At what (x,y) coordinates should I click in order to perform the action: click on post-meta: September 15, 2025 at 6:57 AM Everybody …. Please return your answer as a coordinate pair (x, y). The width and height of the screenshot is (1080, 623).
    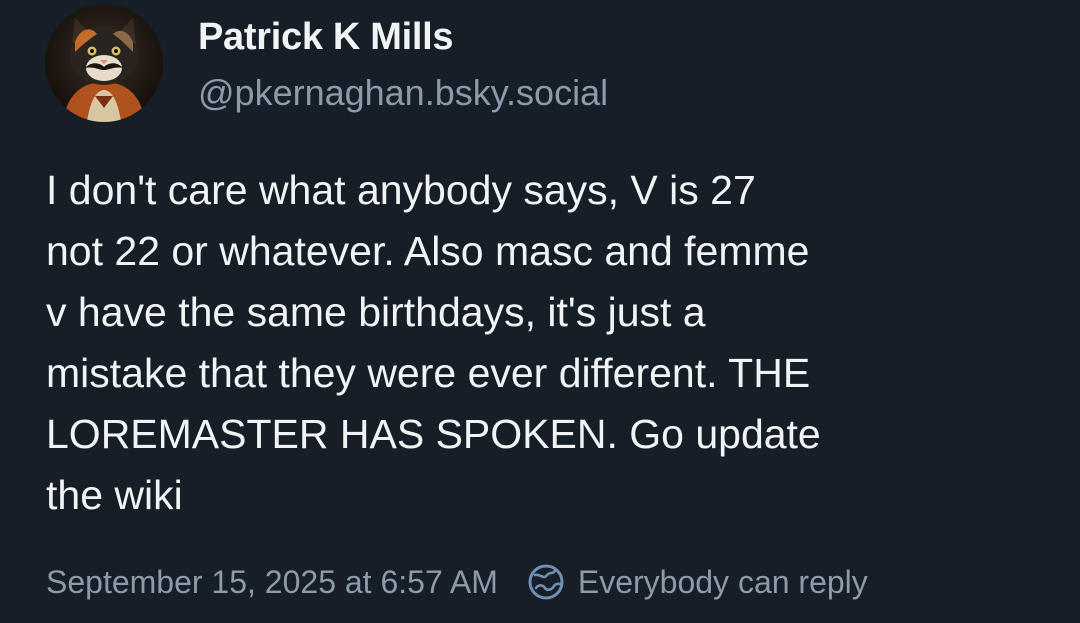
    Looking at the image, I should click on (457, 582).